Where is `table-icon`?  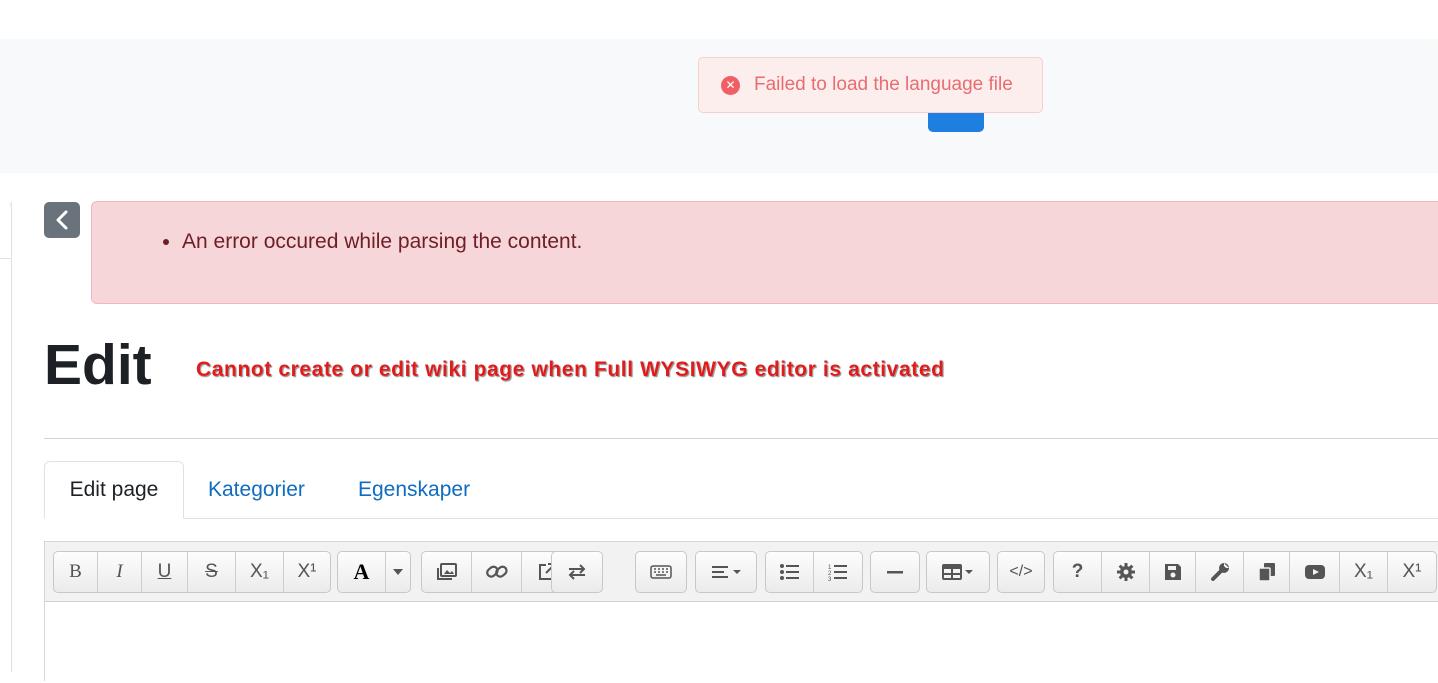
table-icon is located at coordinates (957, 572).